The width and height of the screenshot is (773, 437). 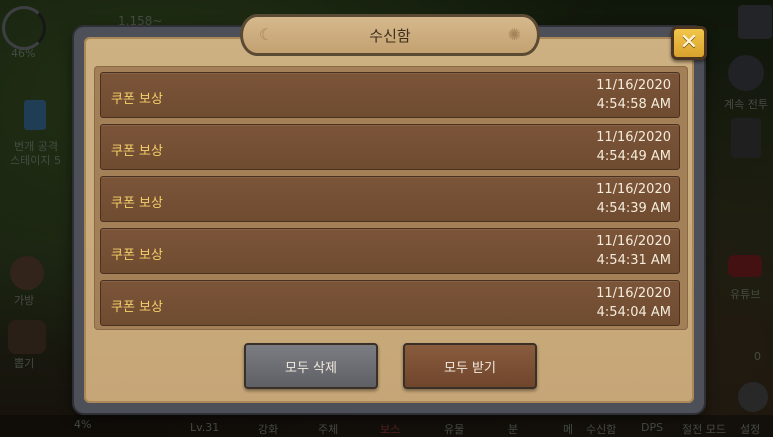 What do you see at coordinates (390, 251) in the screenshot?
I see `message-row: 쿠폰 보상 11/16/2020 4:54:31 AM` at bounding box center [390, 251].